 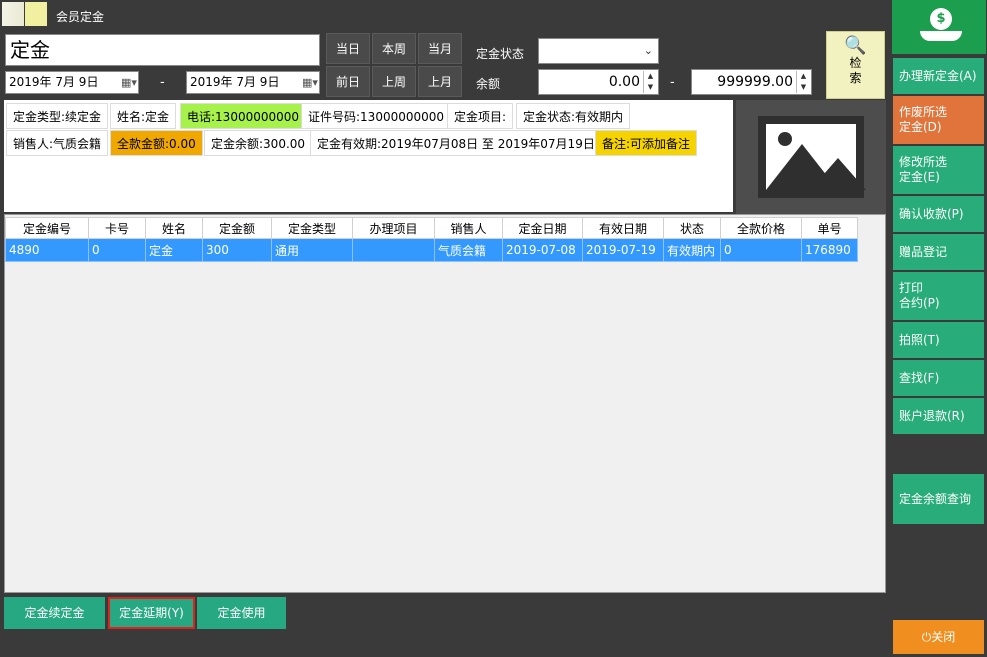 What do you see at coordinates (57, 143) in the screenshot?
I see `info-salesperson: 销售人:气质会籍` at bounding box center [57, 143].